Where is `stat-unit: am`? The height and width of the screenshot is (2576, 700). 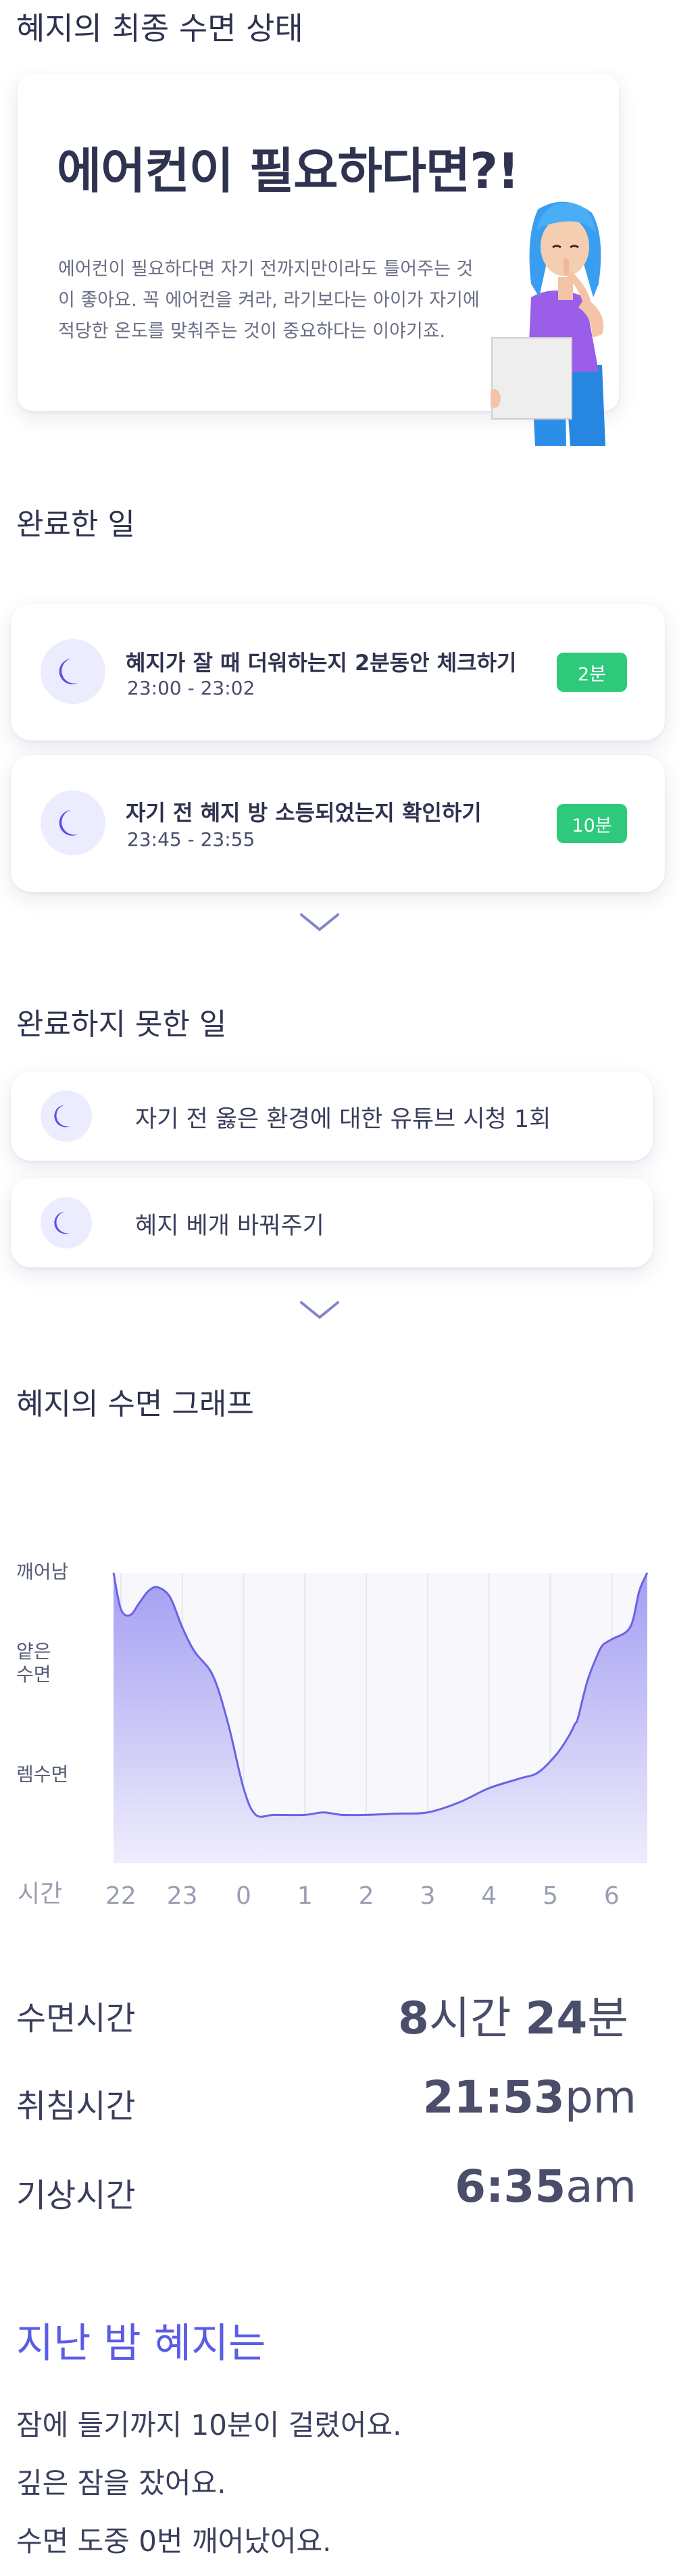
stat-unit: am is located at coordinates (601, 2187).